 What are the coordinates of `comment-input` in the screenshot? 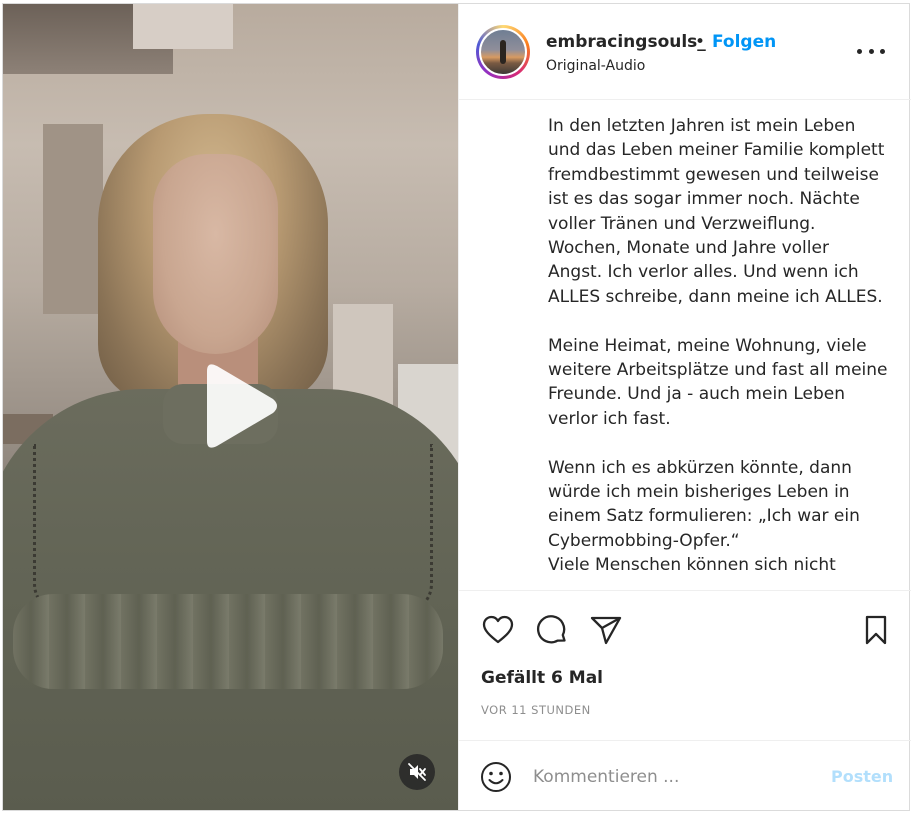 It's located at (673, 777).